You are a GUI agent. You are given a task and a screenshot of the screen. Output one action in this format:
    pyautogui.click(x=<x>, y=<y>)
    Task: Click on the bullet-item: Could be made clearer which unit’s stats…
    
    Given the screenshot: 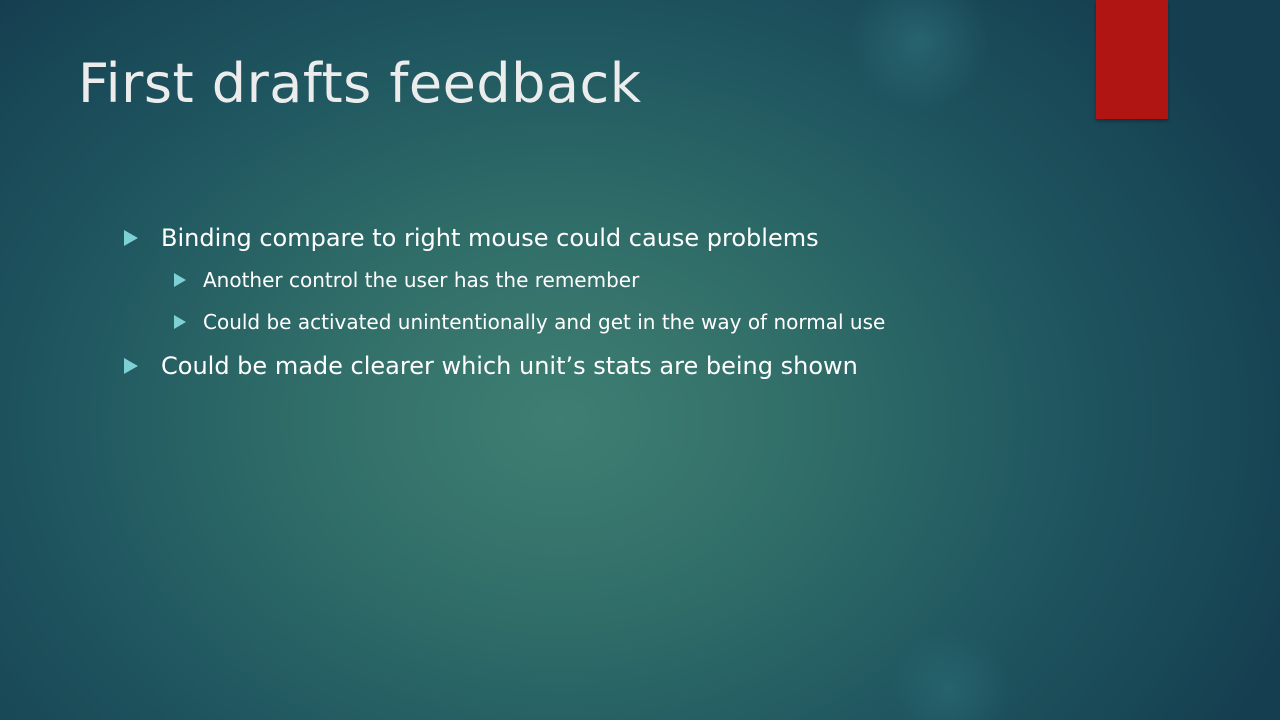 What is the action you would take?
    pyautogui.click(x=624, y=366)
    